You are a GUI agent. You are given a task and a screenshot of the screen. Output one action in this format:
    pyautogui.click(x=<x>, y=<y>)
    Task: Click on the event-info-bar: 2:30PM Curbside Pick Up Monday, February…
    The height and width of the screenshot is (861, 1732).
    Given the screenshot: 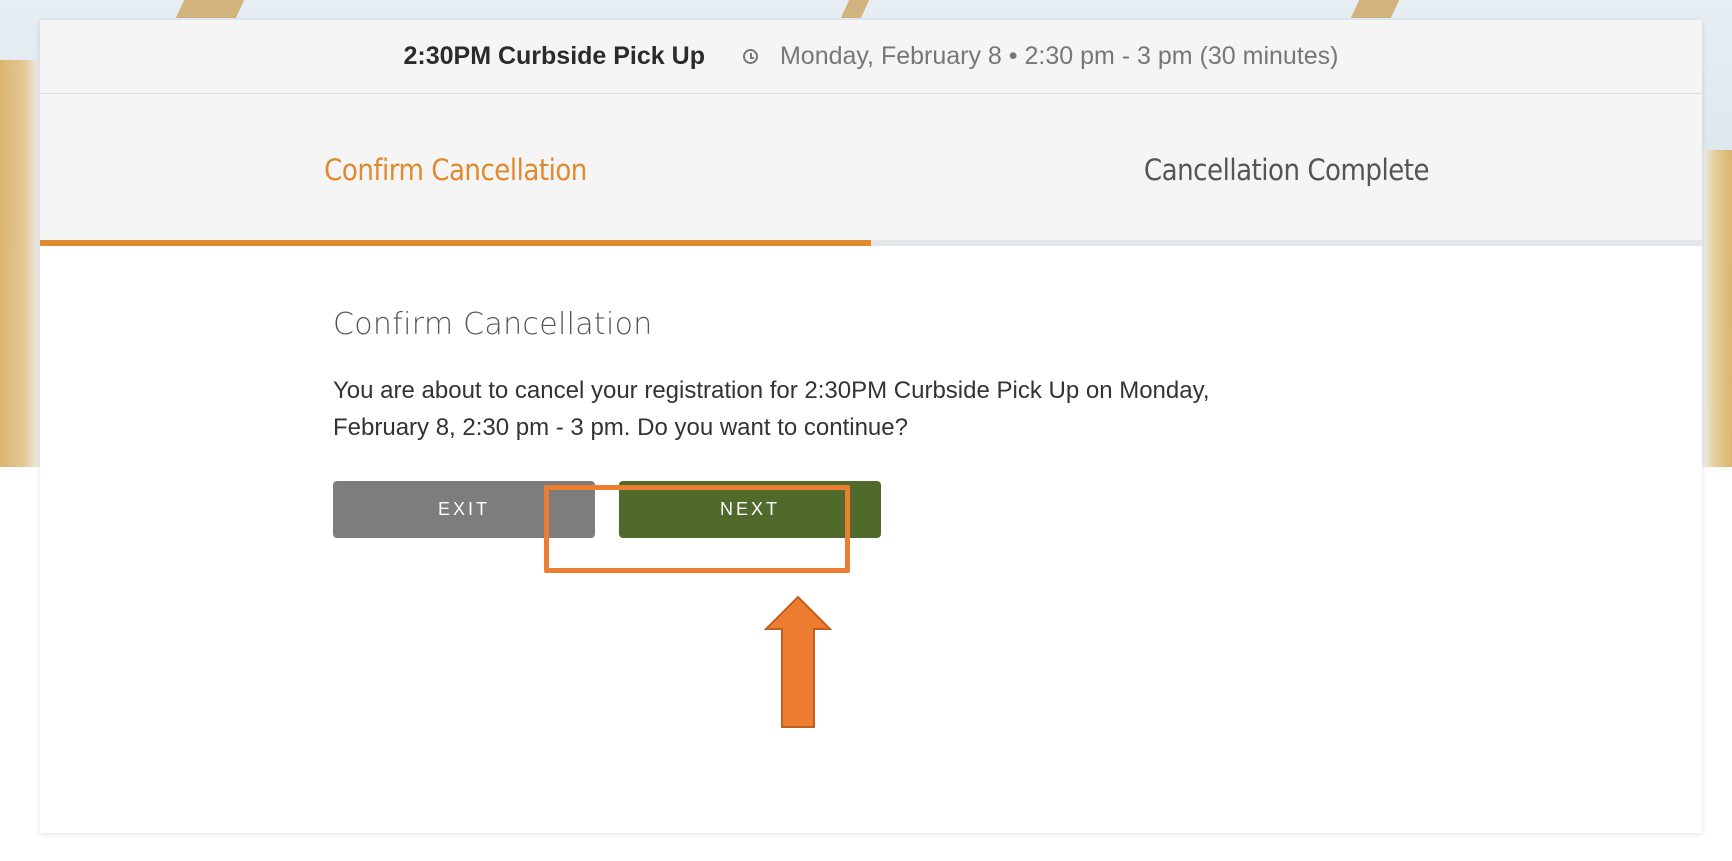 What is the action you would take?
    pyautogui.click(x=871, y=57)
    